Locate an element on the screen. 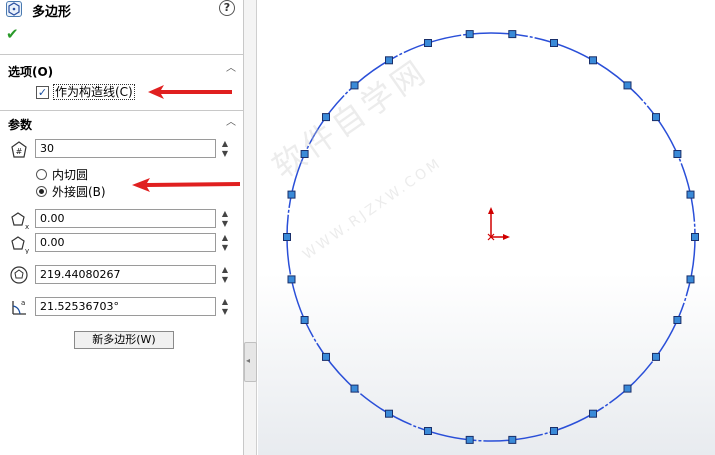 This screenshot has height=455, width=715. panel-header: 多边形 ? is located at coordinates (122, 10).